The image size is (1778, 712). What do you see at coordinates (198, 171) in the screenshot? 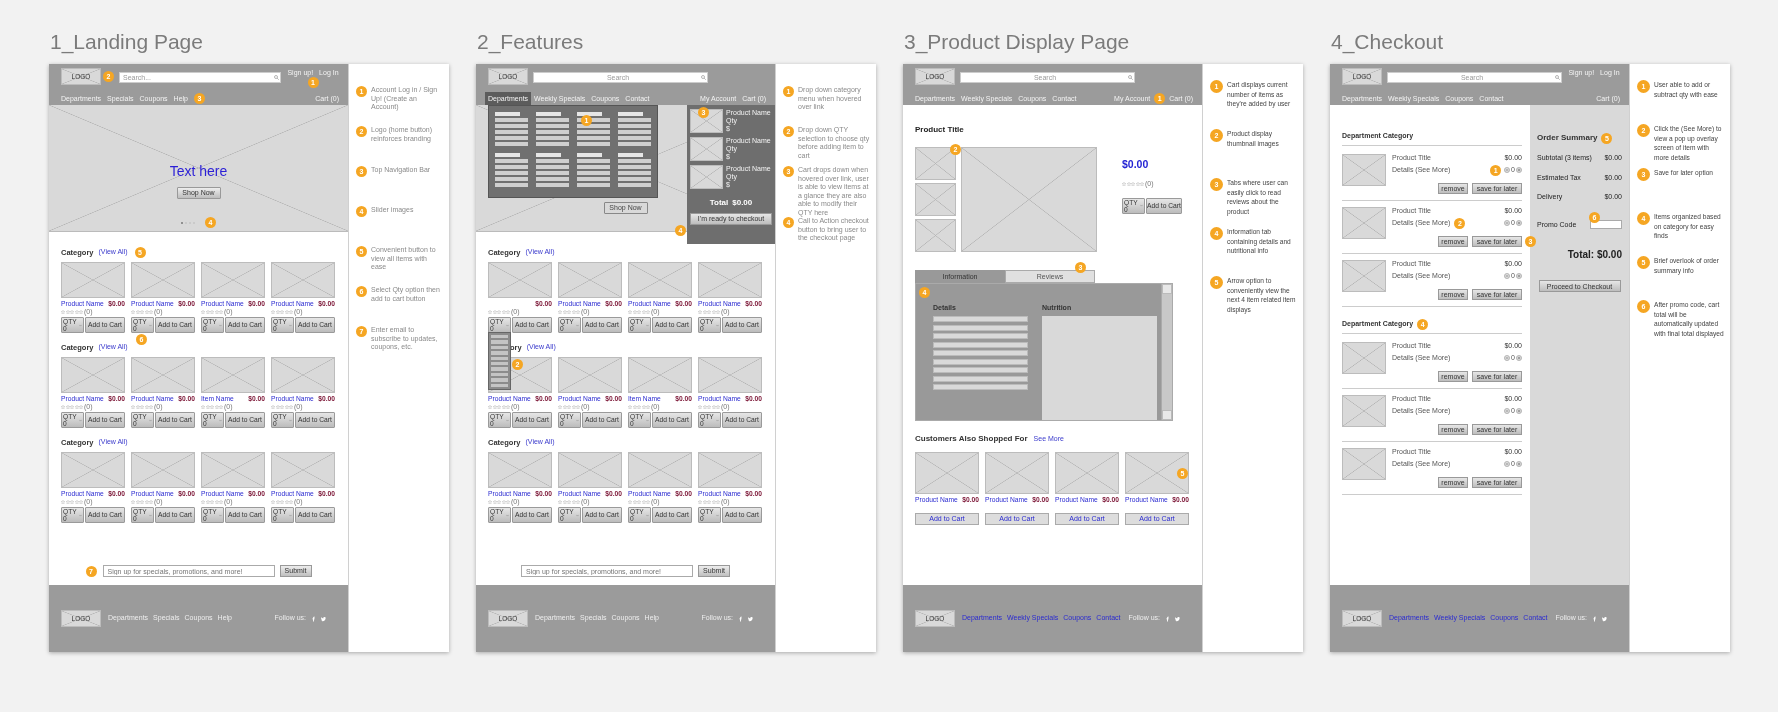
I see `hero-headline: Text here` at bounding box center [198, 171].